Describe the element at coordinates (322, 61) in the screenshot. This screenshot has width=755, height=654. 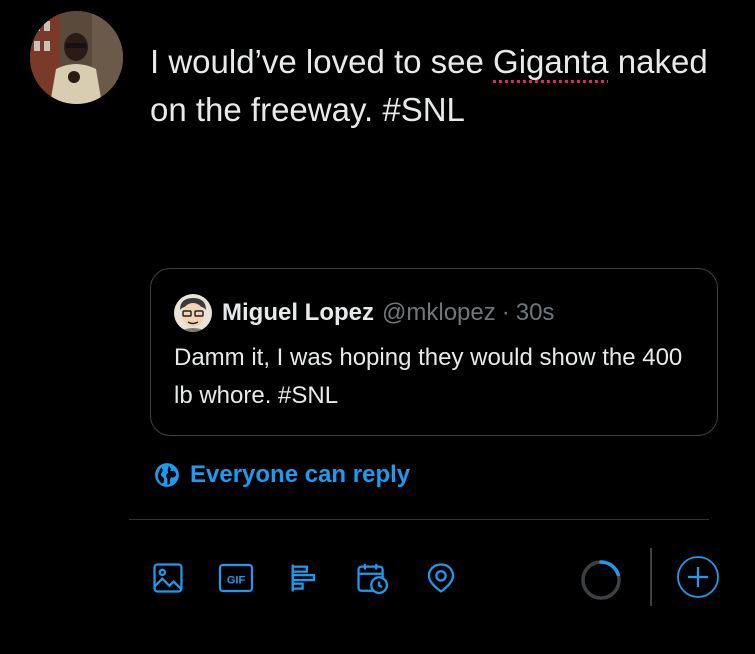
I see `compose-text-before: I would’ve loved to see` at that location.